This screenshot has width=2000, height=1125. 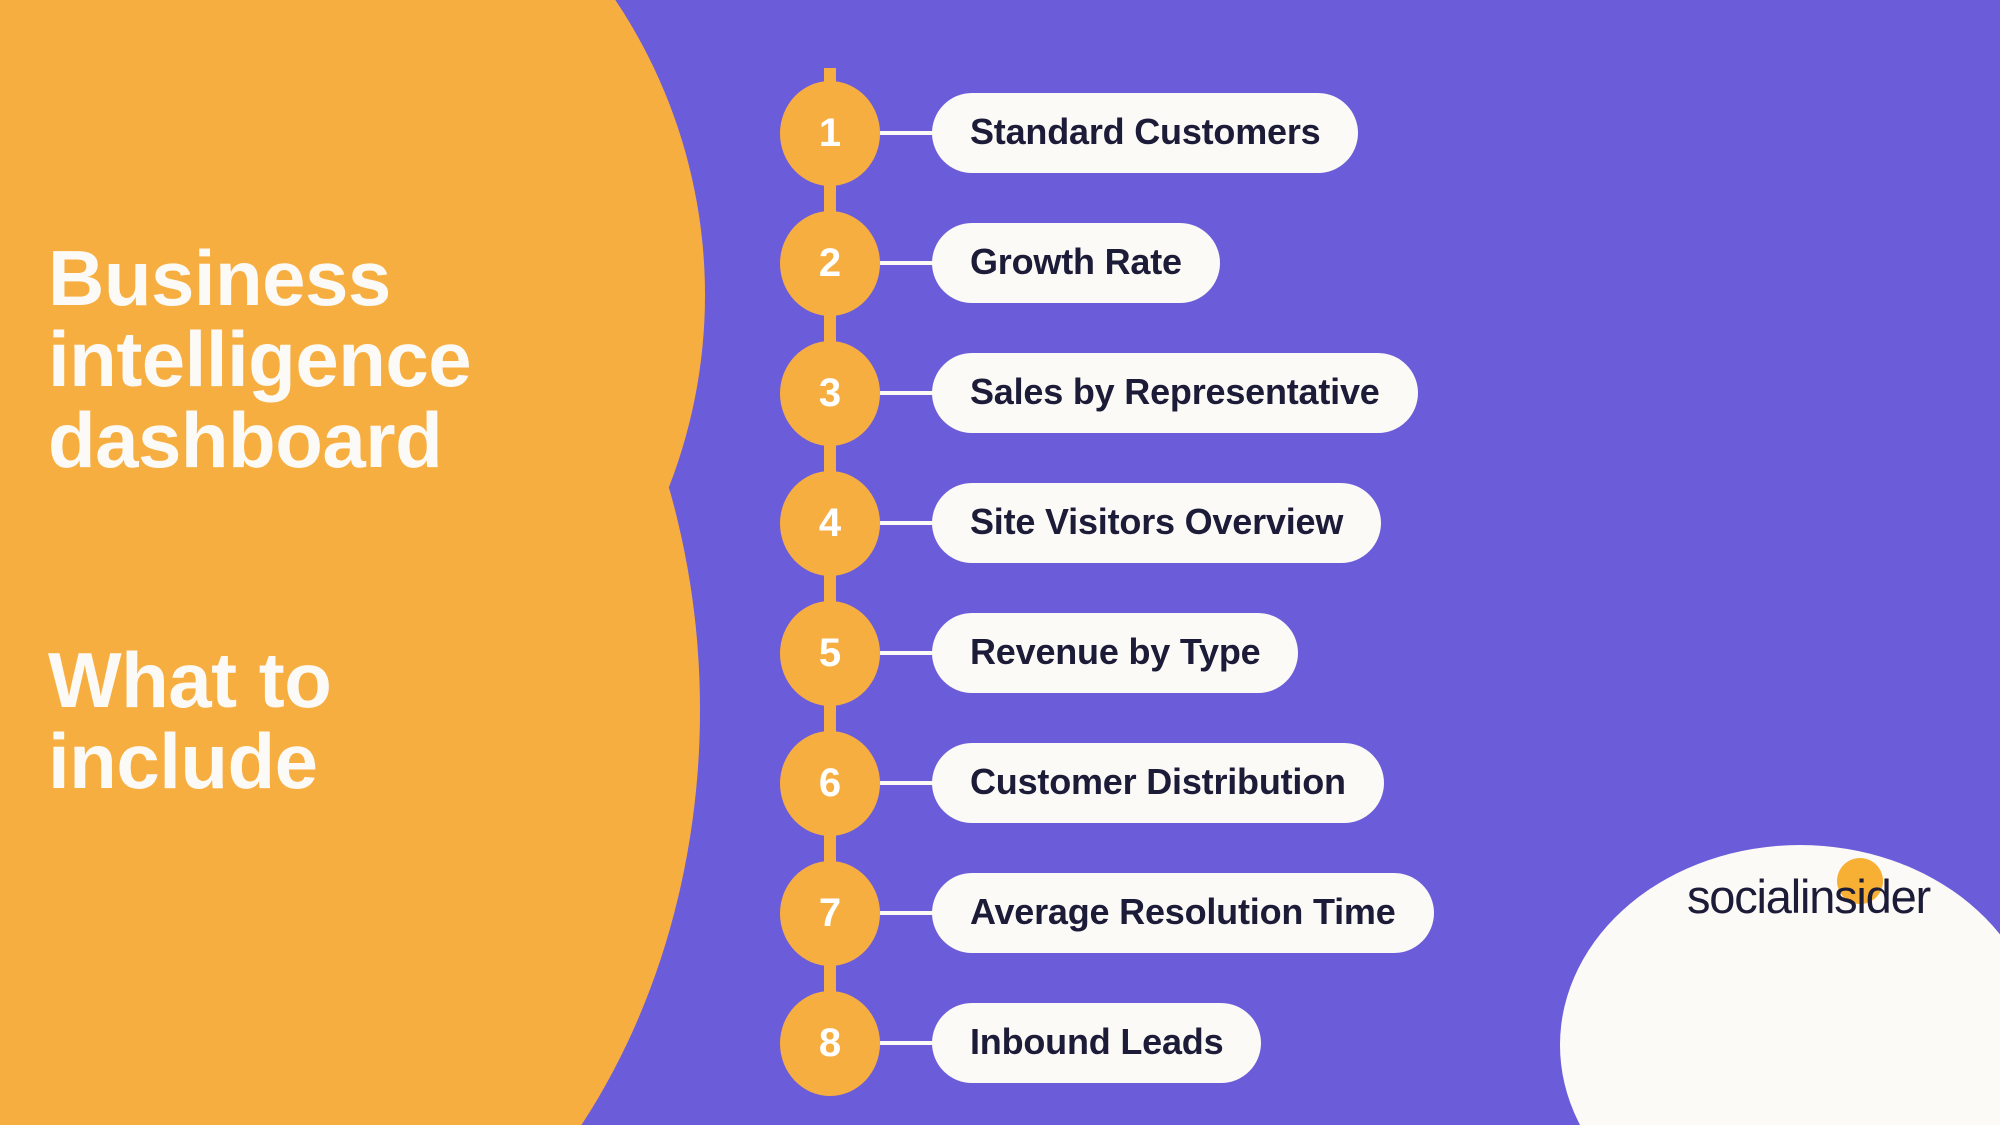 I want to click on step-number-badge: 6, so click(x=830, y=783).